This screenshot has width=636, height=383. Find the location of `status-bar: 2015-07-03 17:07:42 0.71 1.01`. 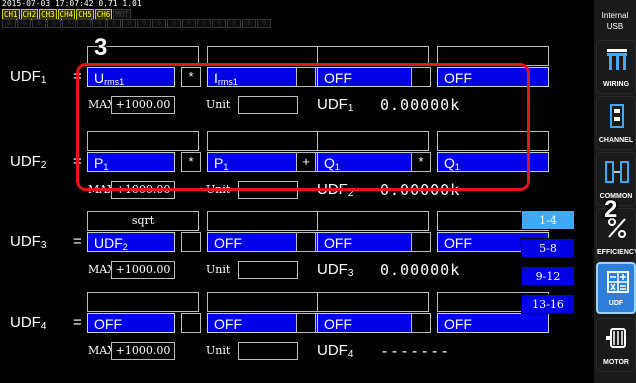

status-bar: 2015-07-03 17:07:42 0.71 1.01 is located at coordinates (72, 4).